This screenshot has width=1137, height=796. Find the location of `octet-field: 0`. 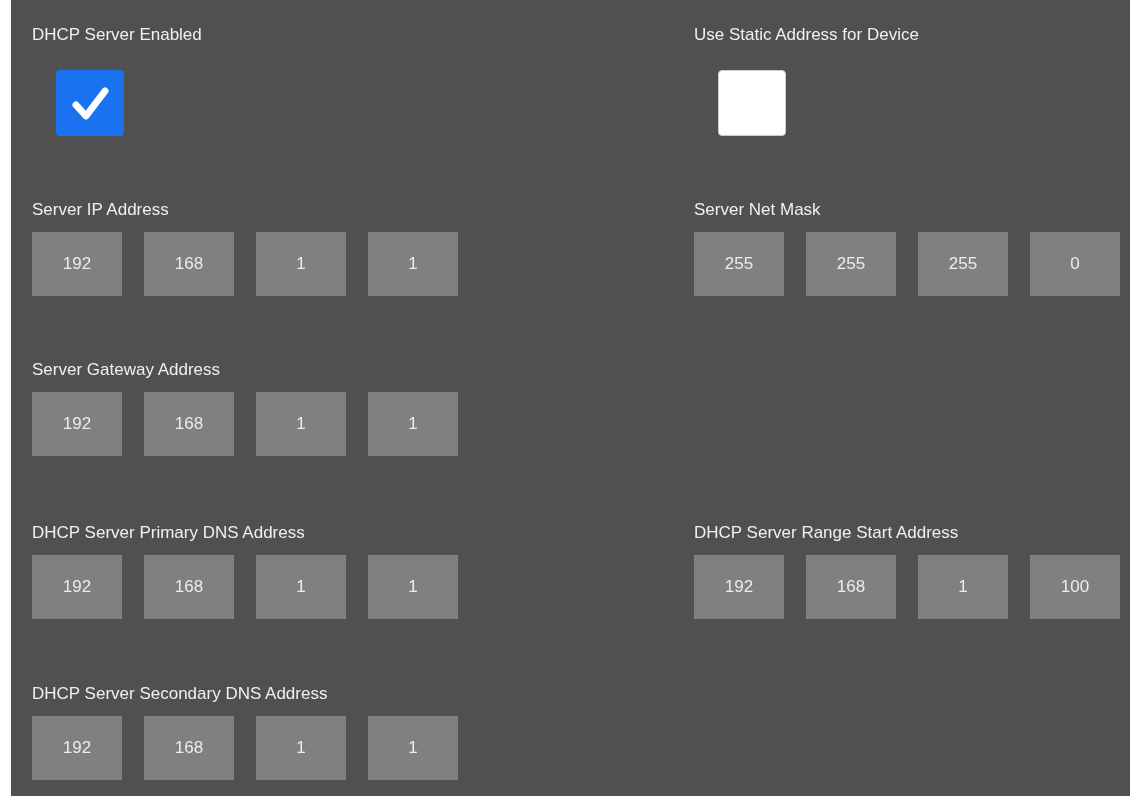

octet-field: 0 is located at coordinates (1075, 264).